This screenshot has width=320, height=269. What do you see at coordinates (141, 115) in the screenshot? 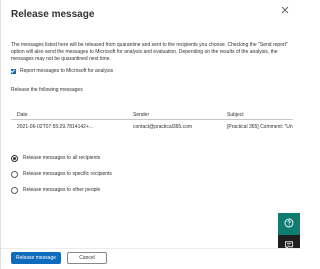
I see `column-header-sender: Sender` at bounding box center [141, 115].